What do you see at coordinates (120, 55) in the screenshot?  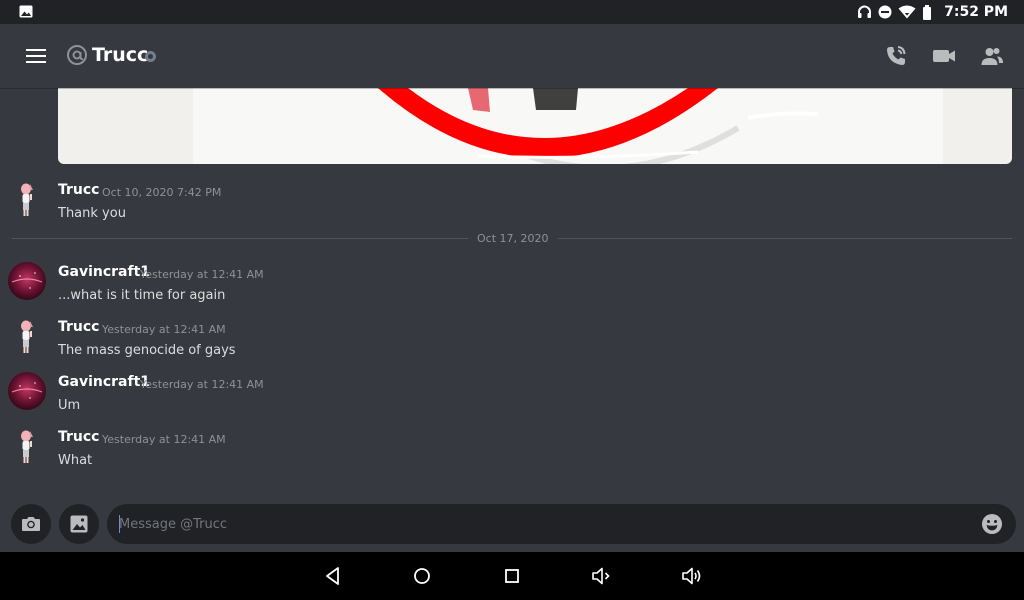 I see `channel-name: Trucc` at bounding box center [120, 55].